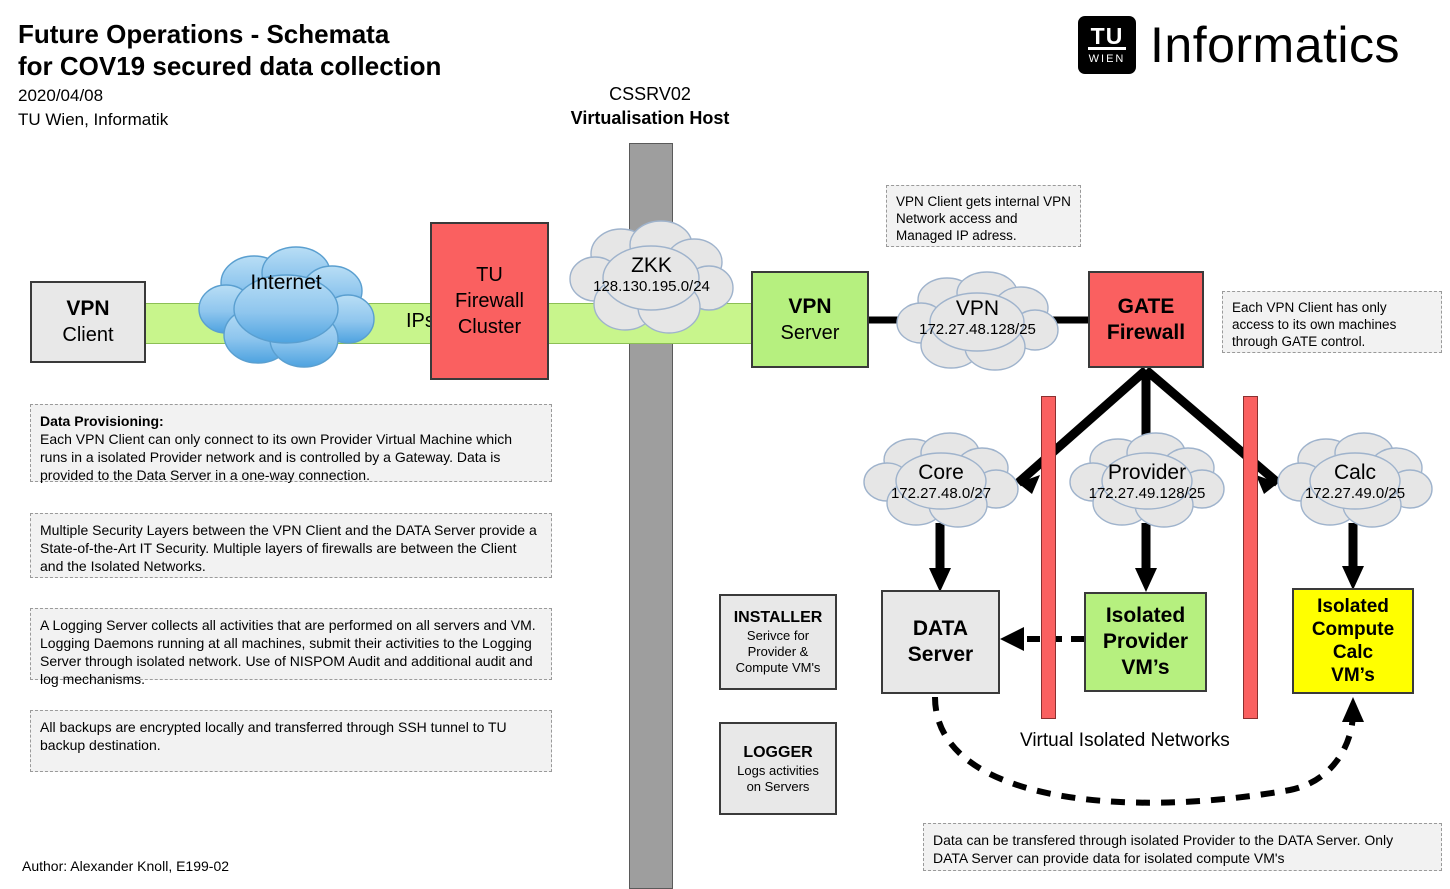 The height and width of the screenshot is (889, 1450). Describe the element at coordinates (1146, 332) in the screenshot. I see `gate-firewall-line-2: Firewall` at that location.